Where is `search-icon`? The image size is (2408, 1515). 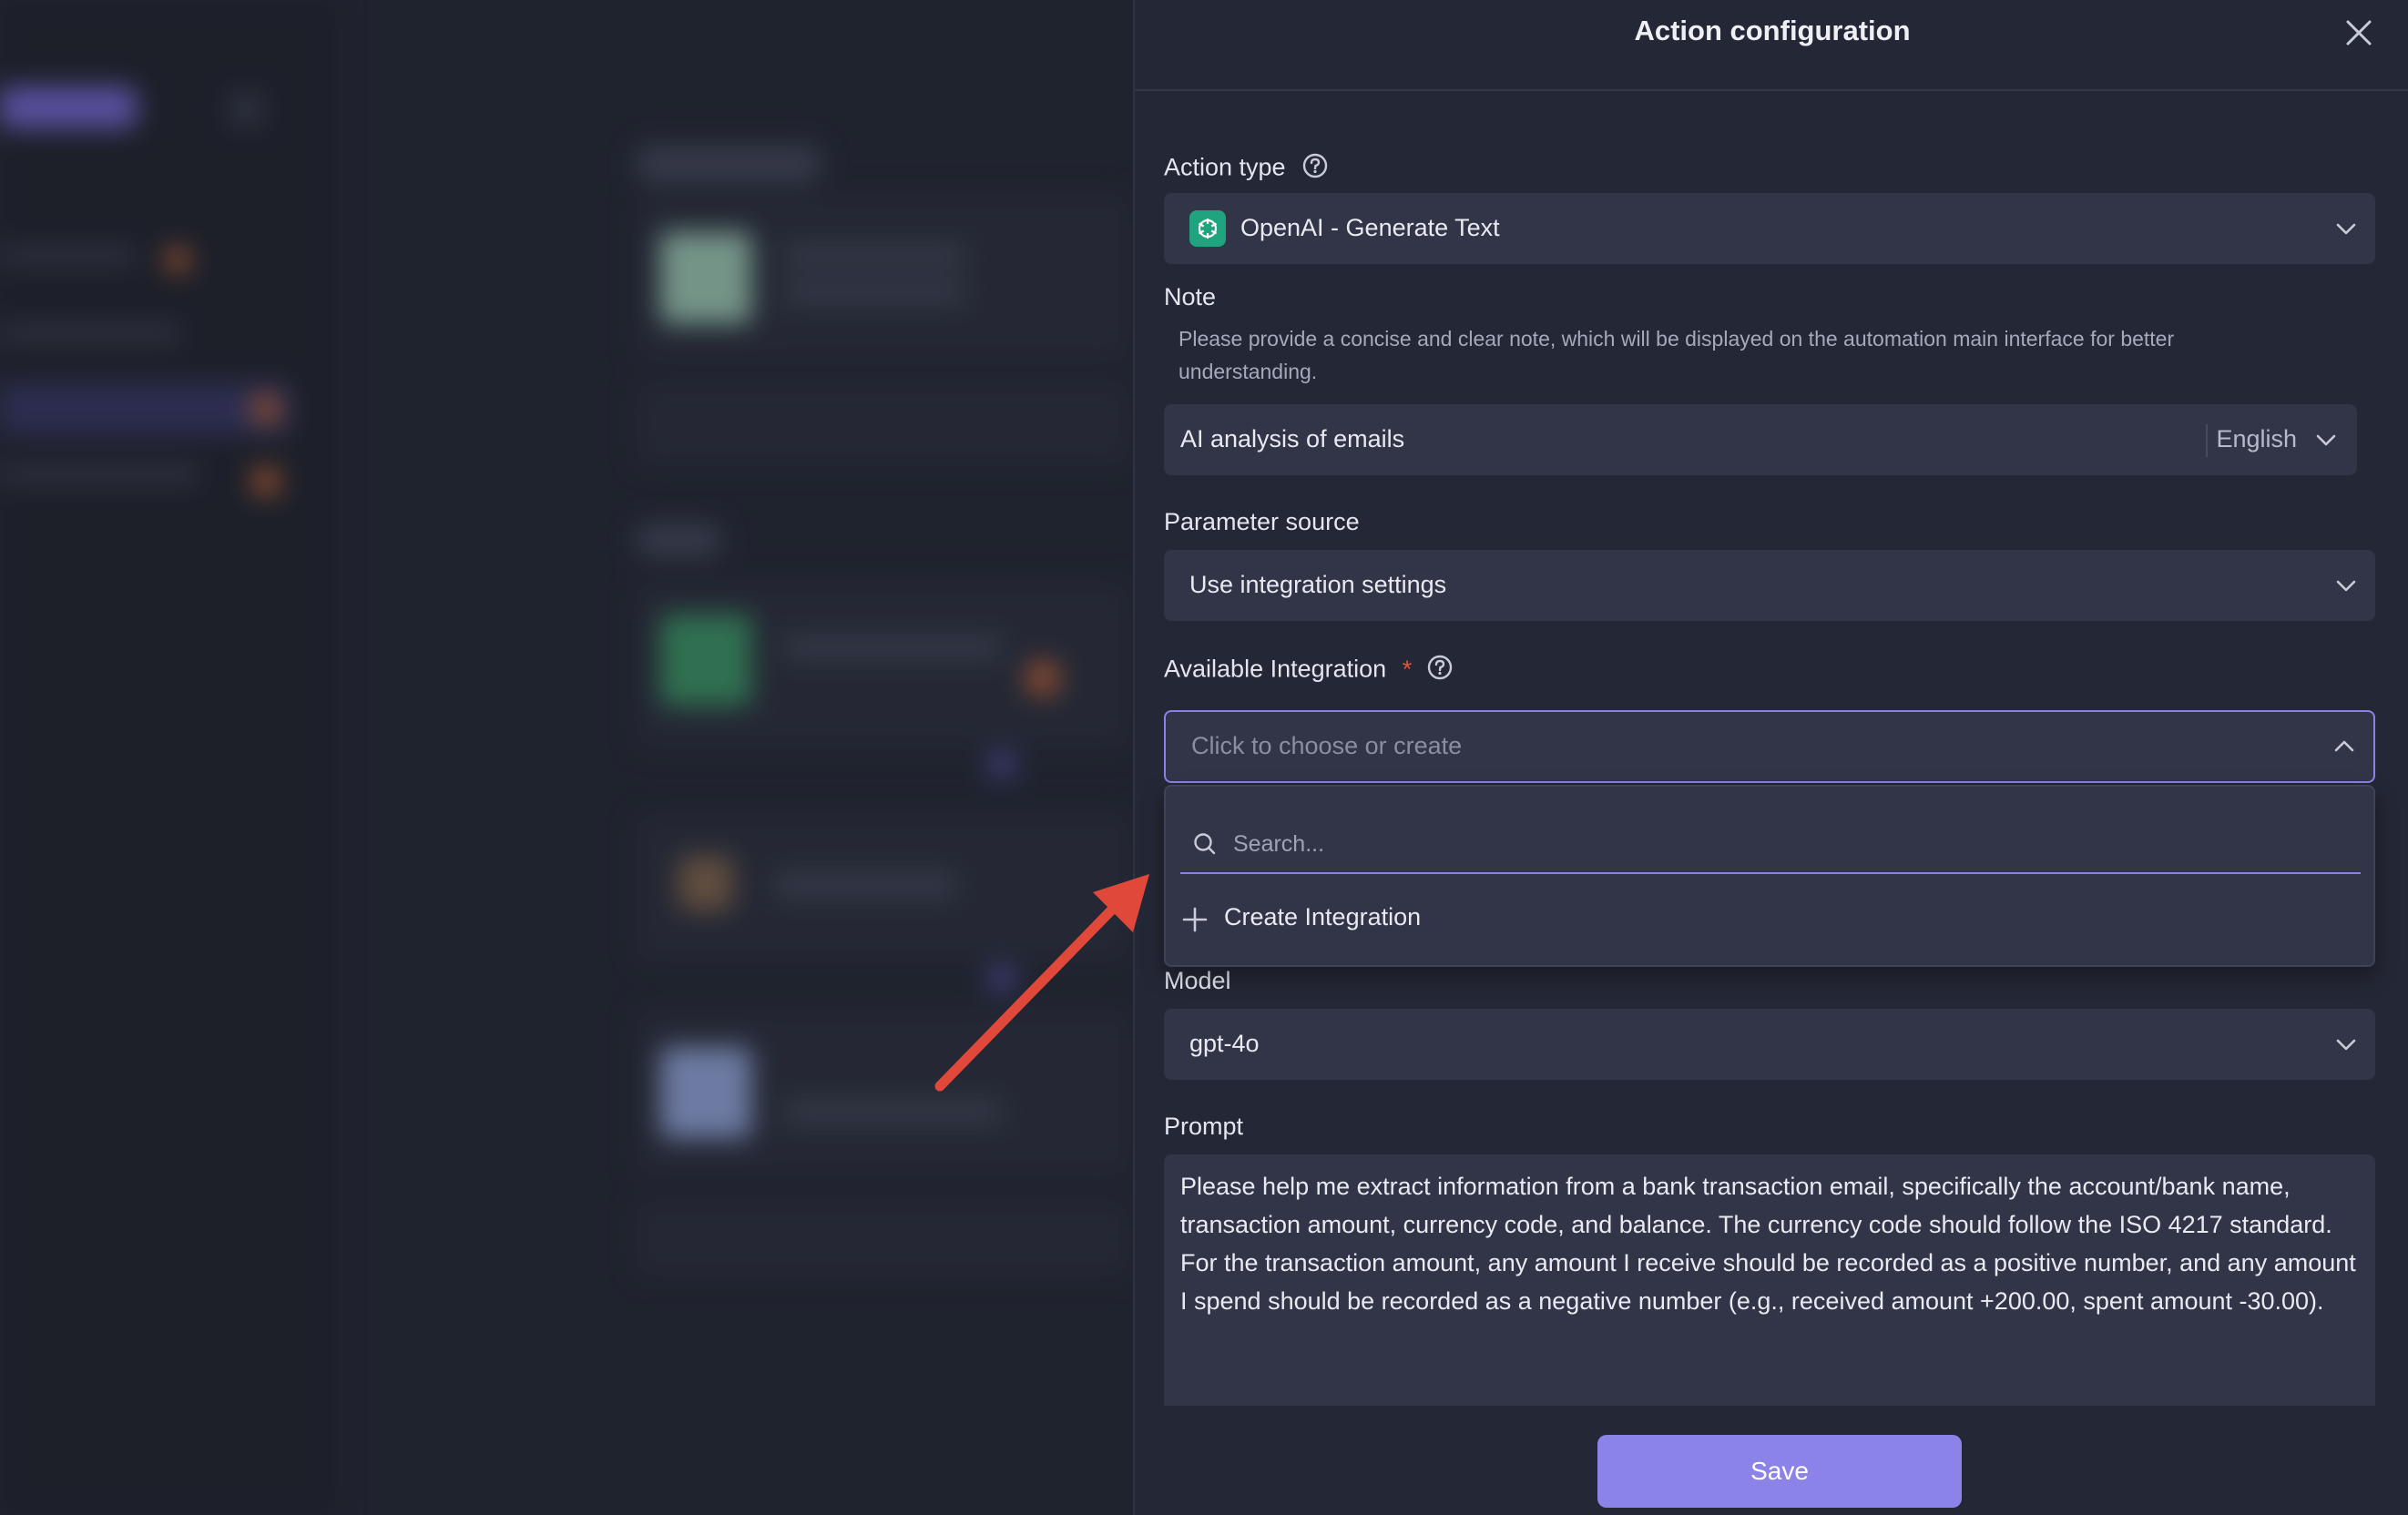
search-icon is located at coordinates (1205, 844).